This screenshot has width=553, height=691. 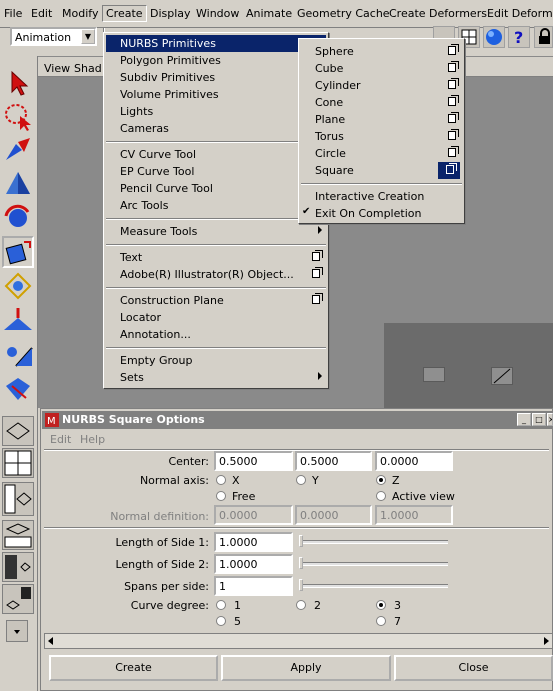 What do you see at coordinates (494, 37) in the screenshot?
I see `render-sphere-icon` at bounding box center [494, 37].